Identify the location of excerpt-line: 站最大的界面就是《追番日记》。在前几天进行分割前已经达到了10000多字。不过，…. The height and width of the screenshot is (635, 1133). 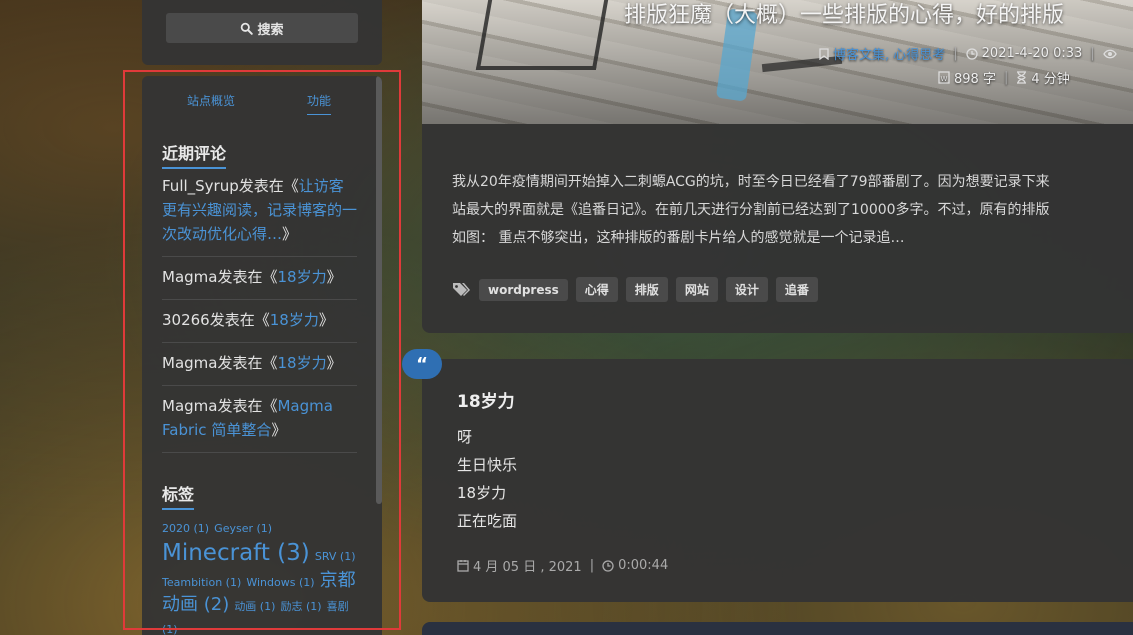
(751, 210).